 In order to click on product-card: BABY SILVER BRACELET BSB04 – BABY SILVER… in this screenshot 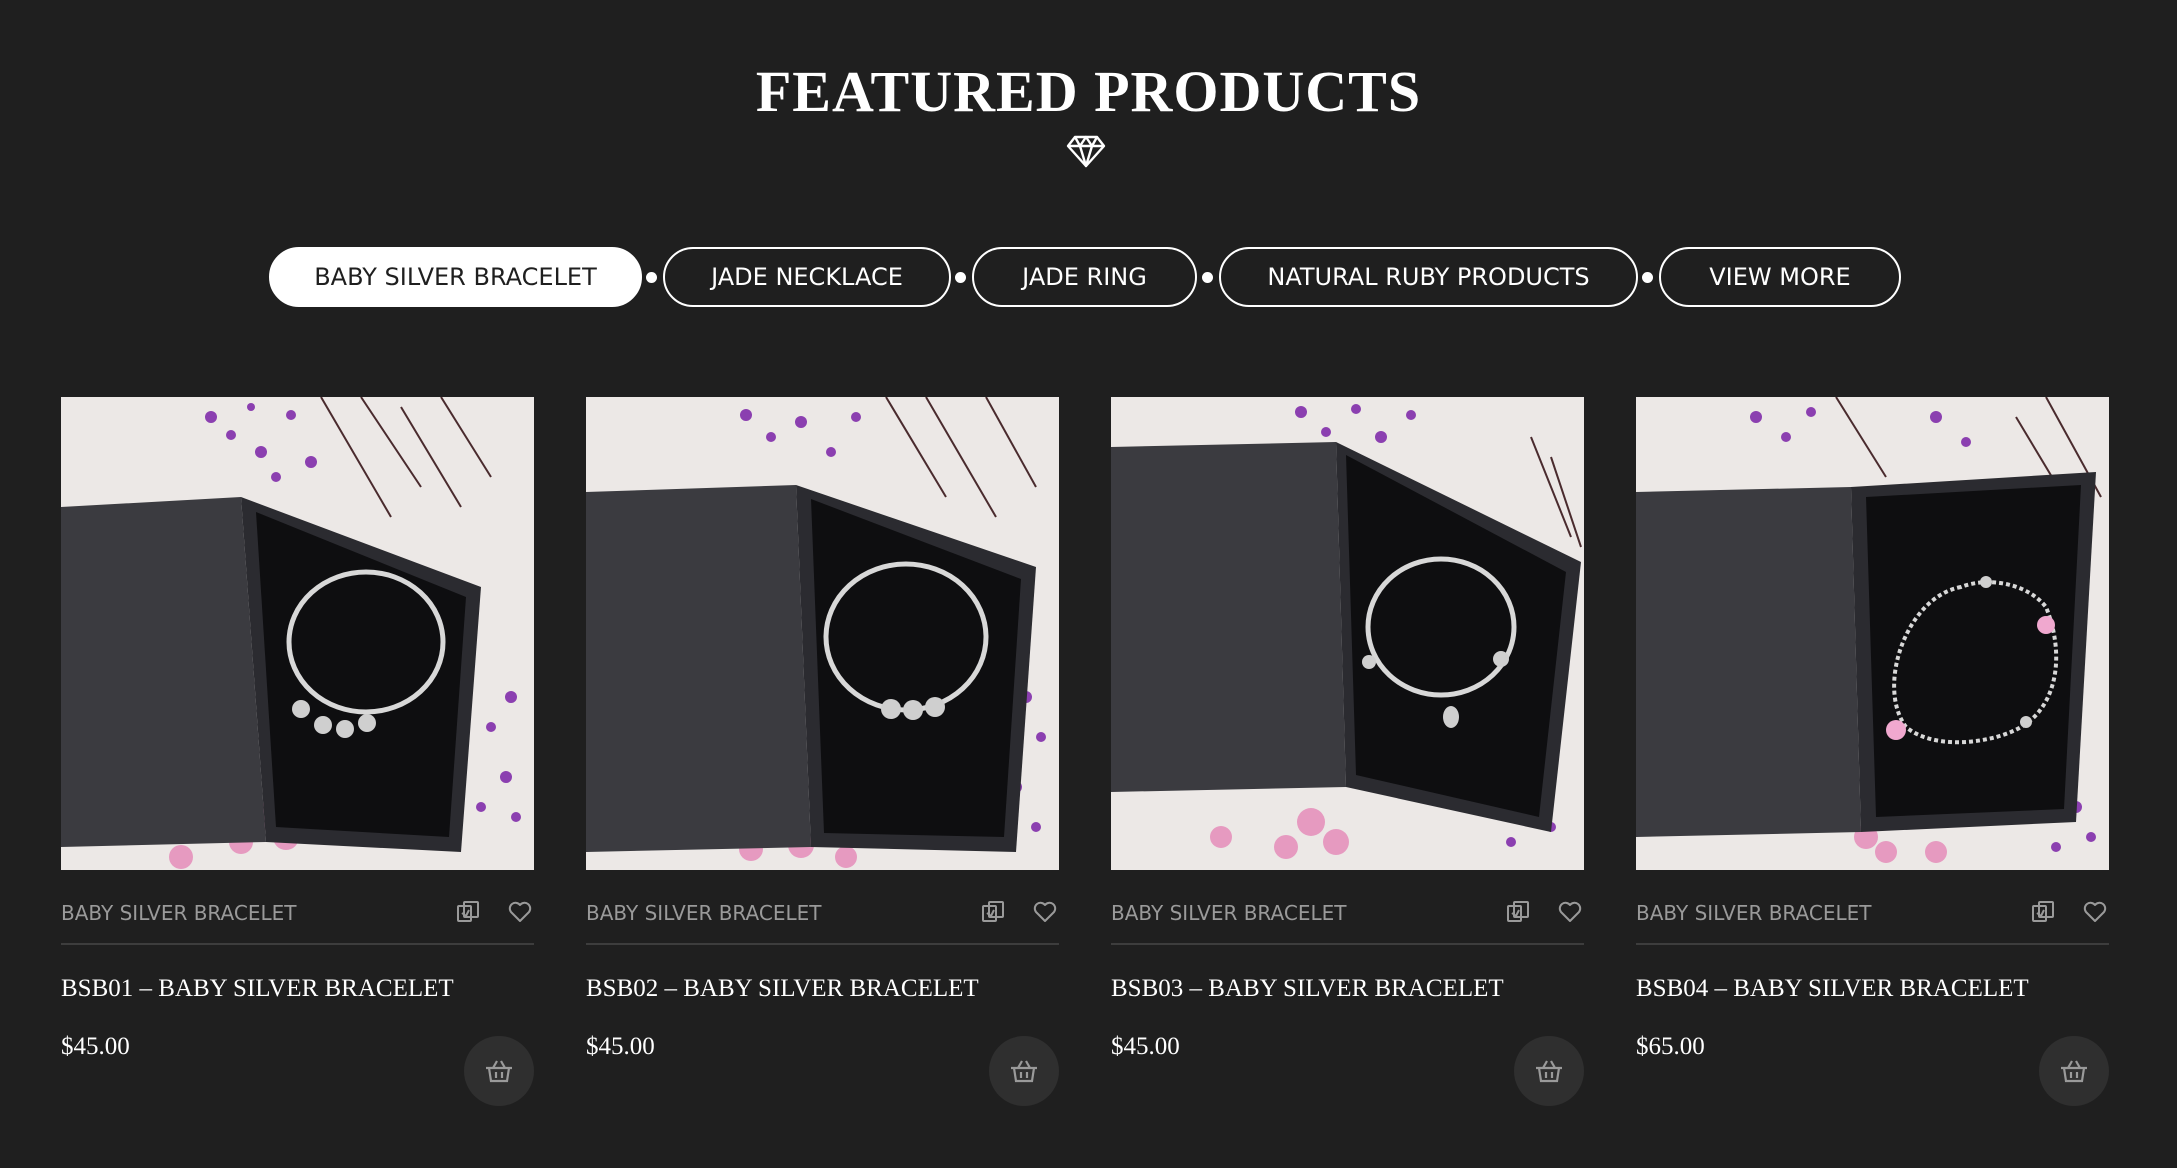, I will do `click(1872, 752)`.